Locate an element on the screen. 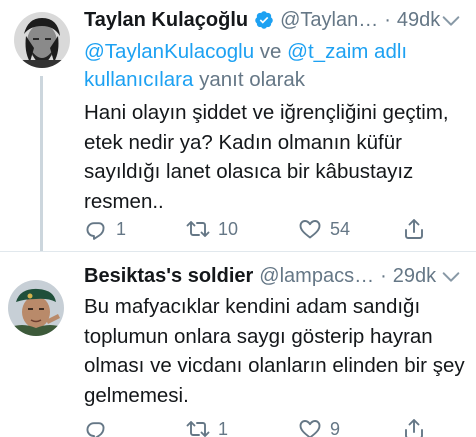 The height and width of the screenshot is (437, 476). retweet-count: 10 is located at coordinates (228, 228).